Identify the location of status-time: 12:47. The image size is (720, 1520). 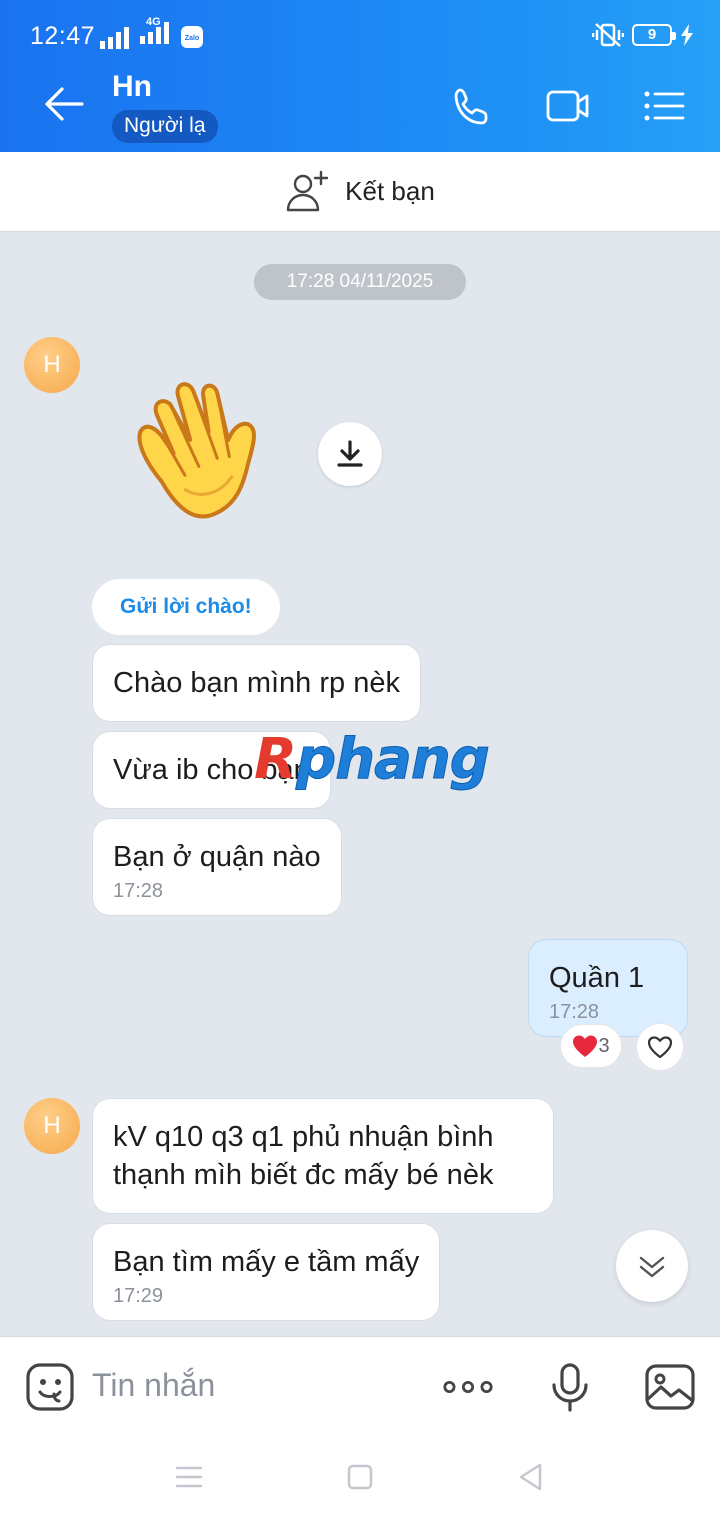
(63, 36).